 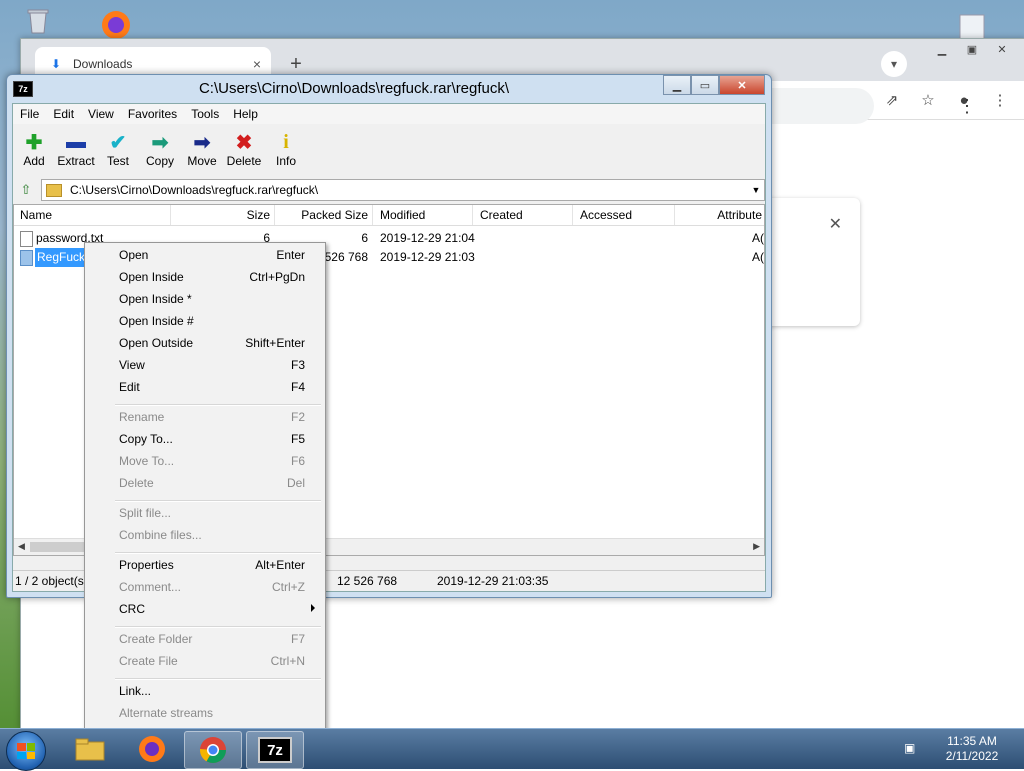 I want to click on info-icon: i, so click(x=286, y=141).